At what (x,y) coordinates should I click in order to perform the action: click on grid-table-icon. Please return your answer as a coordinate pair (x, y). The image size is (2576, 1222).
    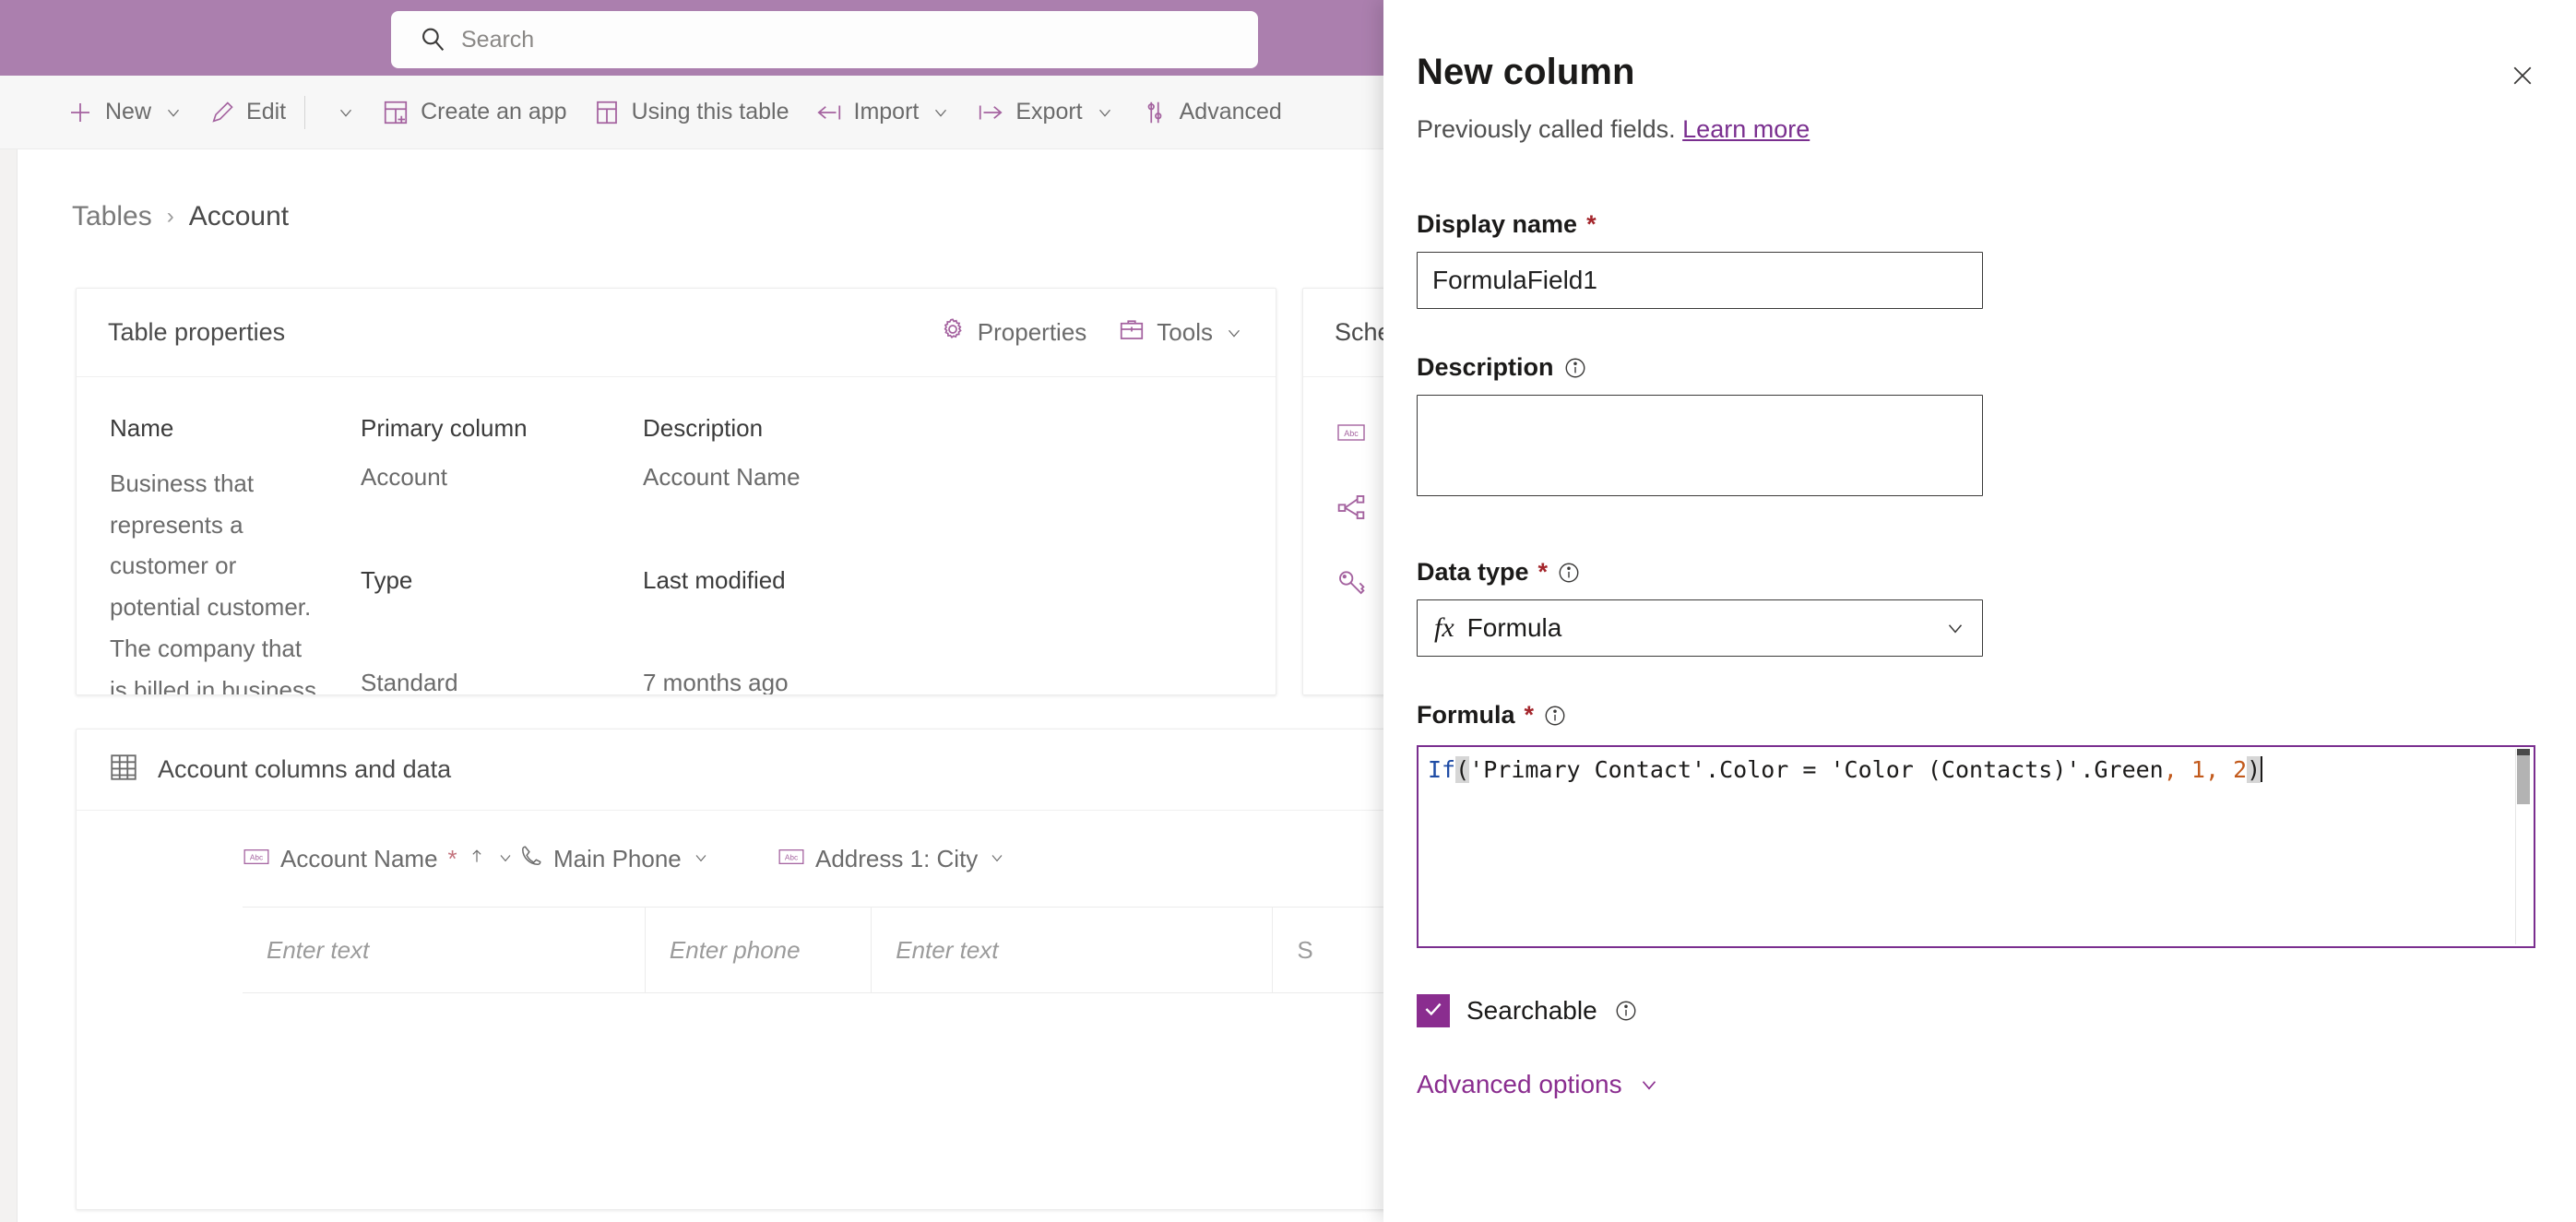
    Looking at the image, I should click on (123, 770).